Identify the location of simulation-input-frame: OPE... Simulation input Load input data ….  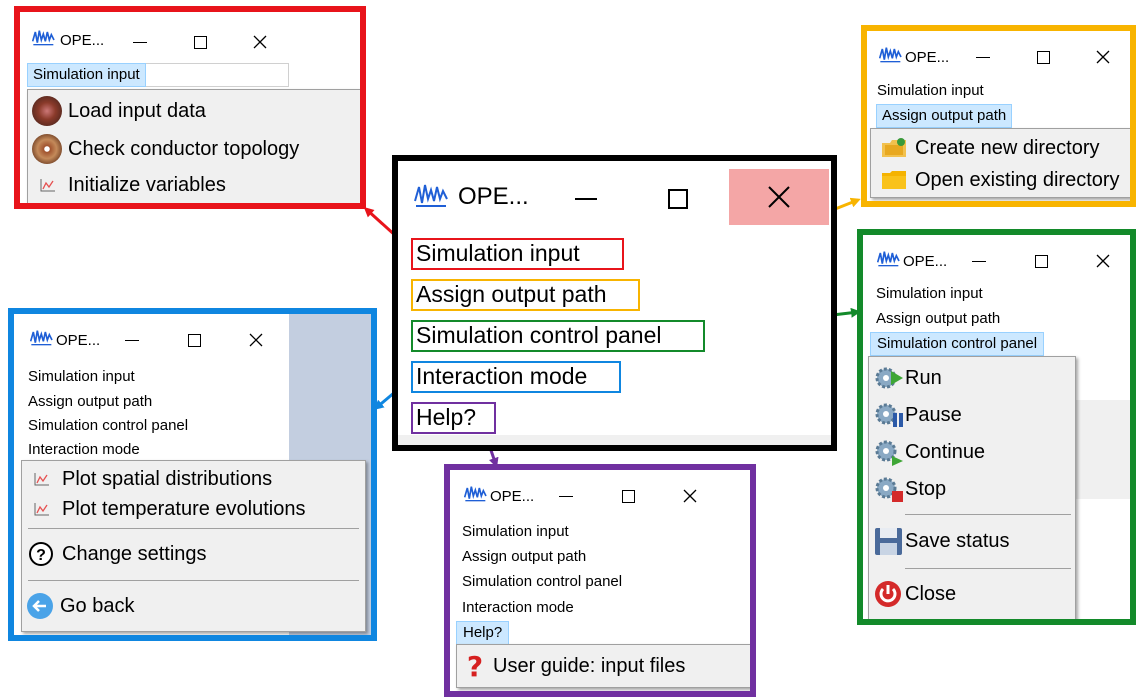
(190, 107).